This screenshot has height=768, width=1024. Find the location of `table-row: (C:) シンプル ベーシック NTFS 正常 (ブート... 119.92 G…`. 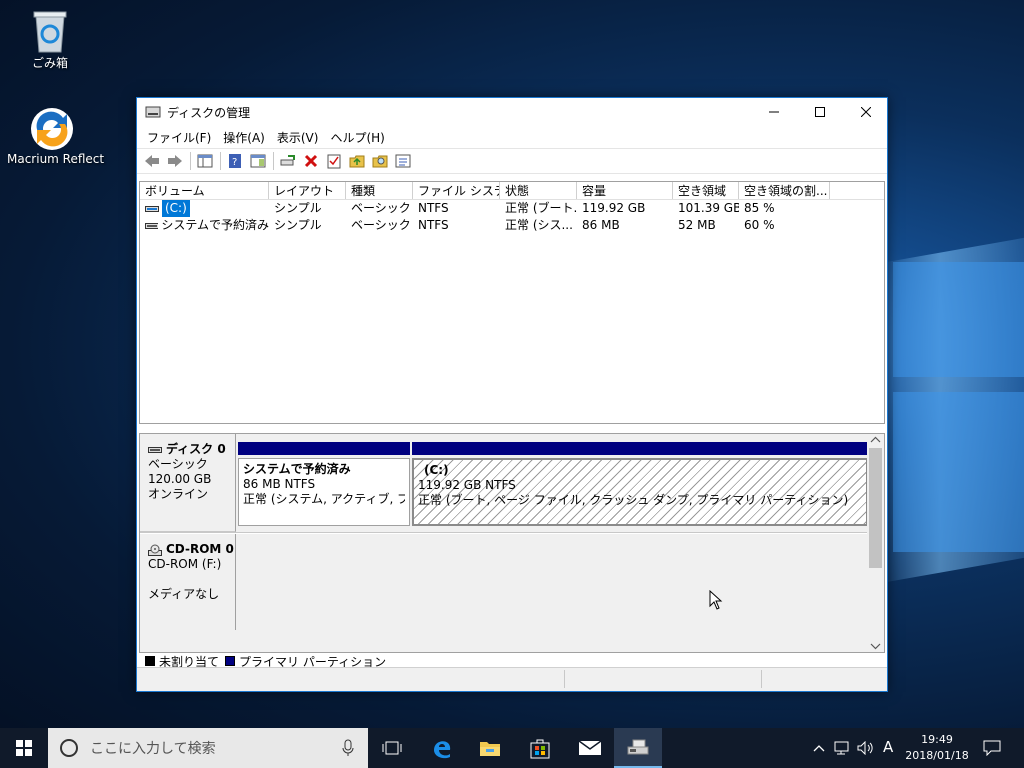

table-row: (C:) シンプル ベーシック NTFS 正常 (ブート... 119.92 G… is located at coordinates (512, 208).